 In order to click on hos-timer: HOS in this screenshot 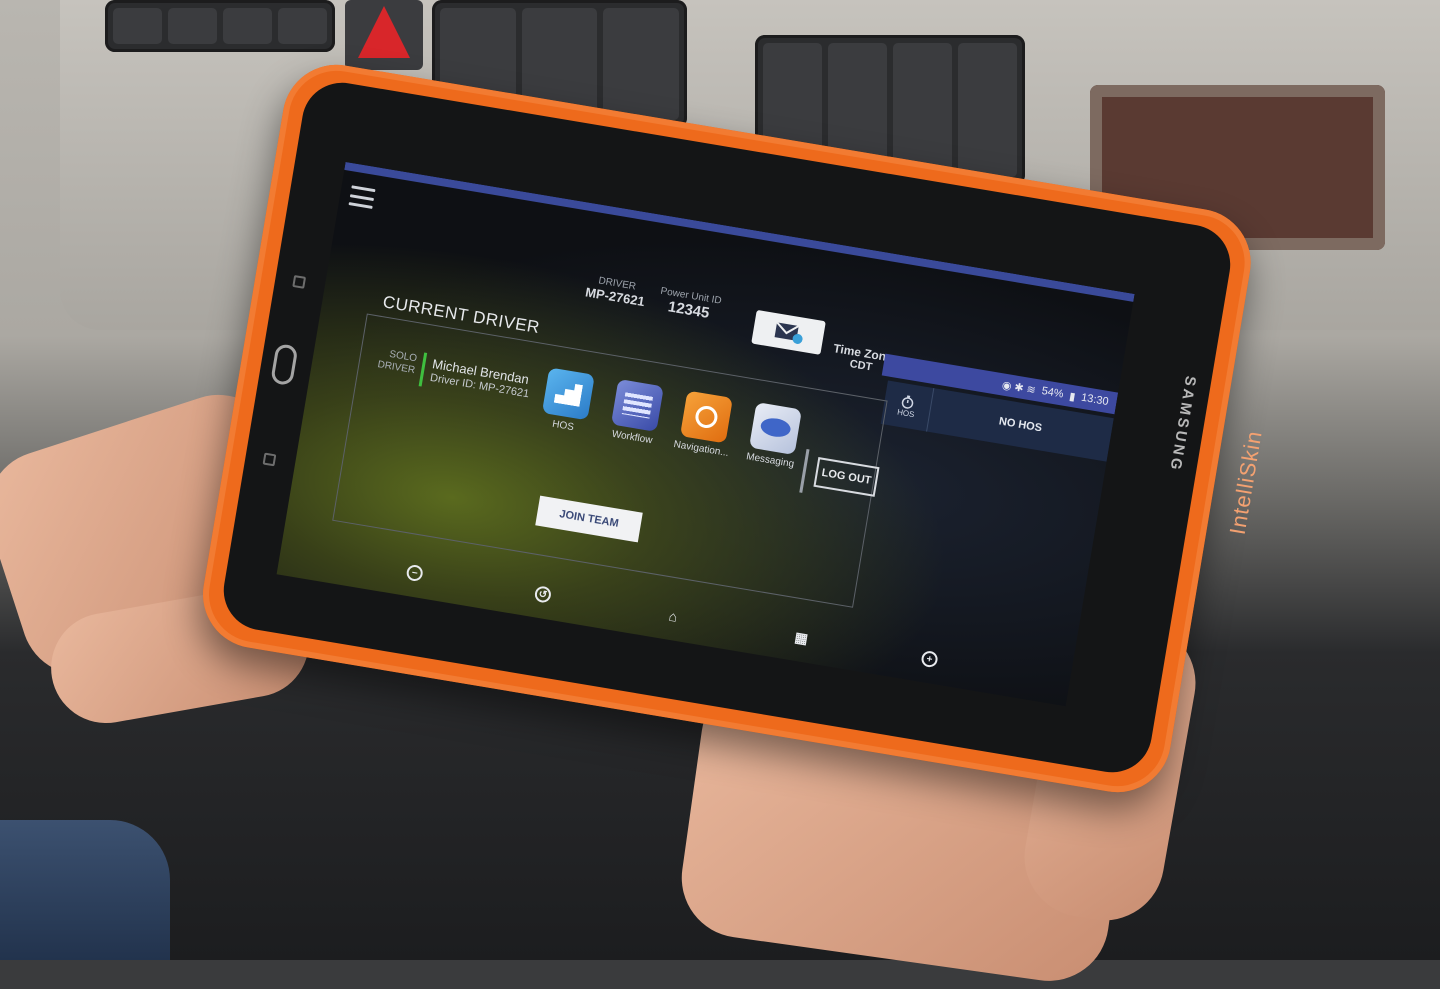, I will do `click(908, 405)`.